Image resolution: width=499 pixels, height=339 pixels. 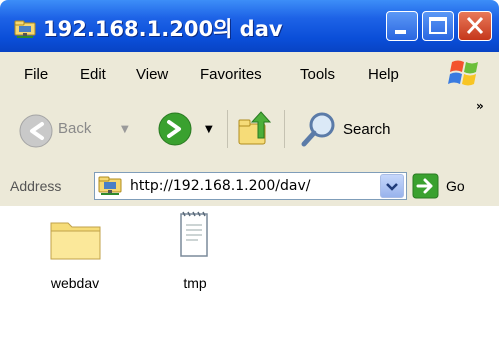 I want to click on address-value: http://192.168.1.200/dav/, so click(x=220, y=186).